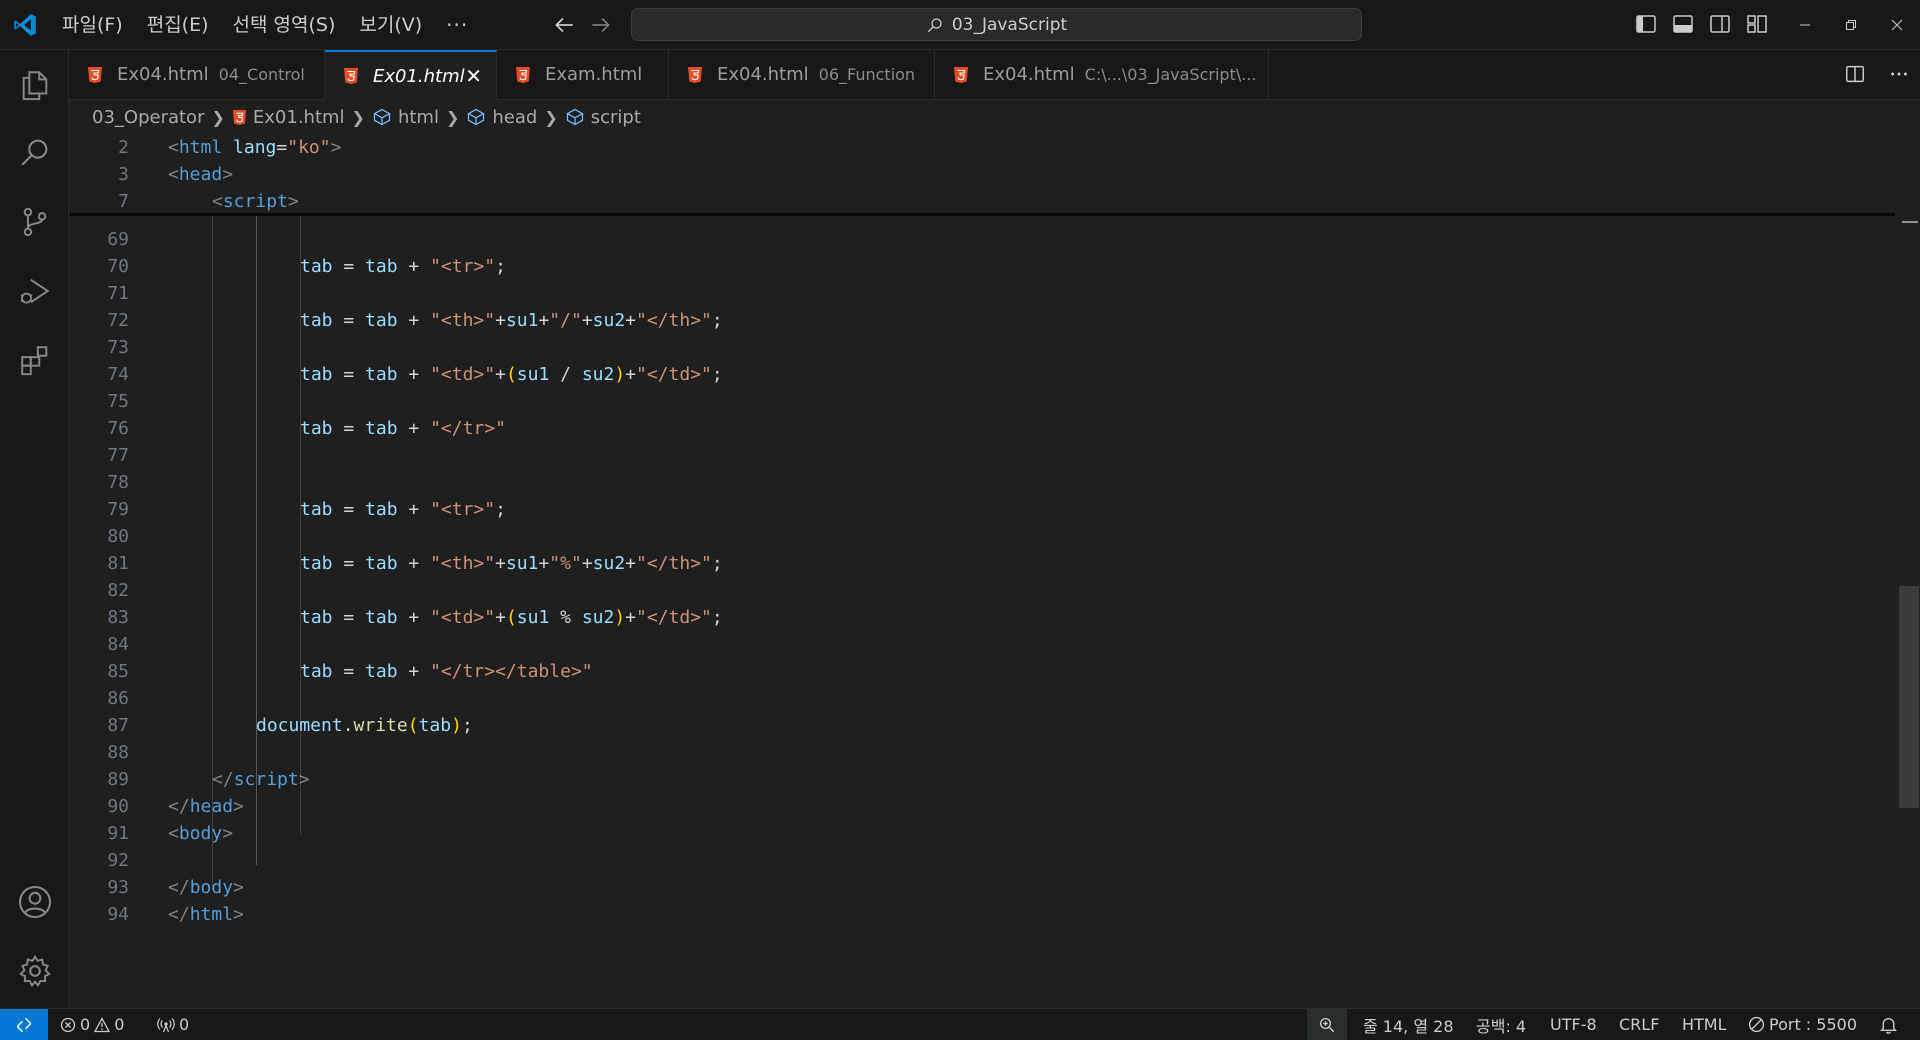 This screenshot has height=1040, width=1920. I want to click on manage-gear-icon, so click(34, 971).